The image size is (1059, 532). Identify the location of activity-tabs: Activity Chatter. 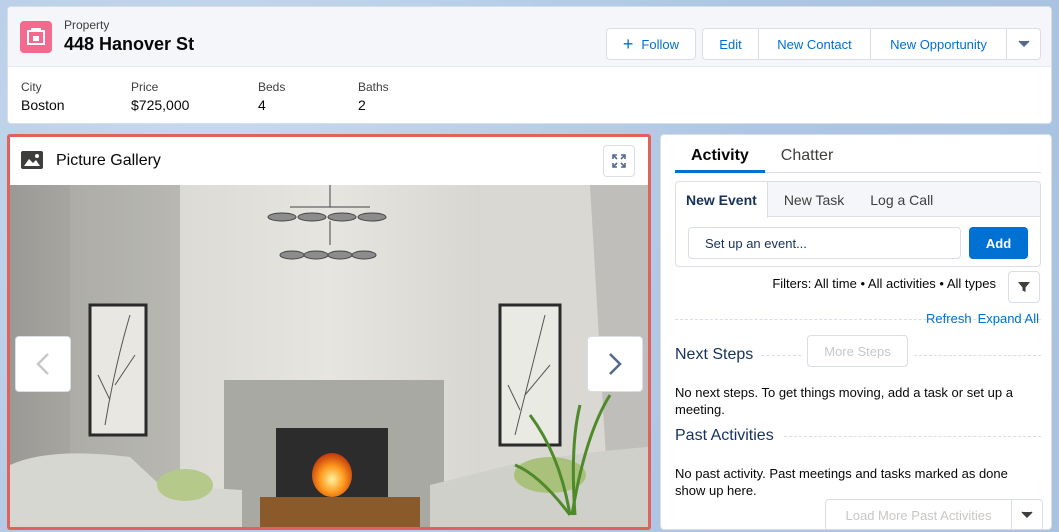
(858, 154).